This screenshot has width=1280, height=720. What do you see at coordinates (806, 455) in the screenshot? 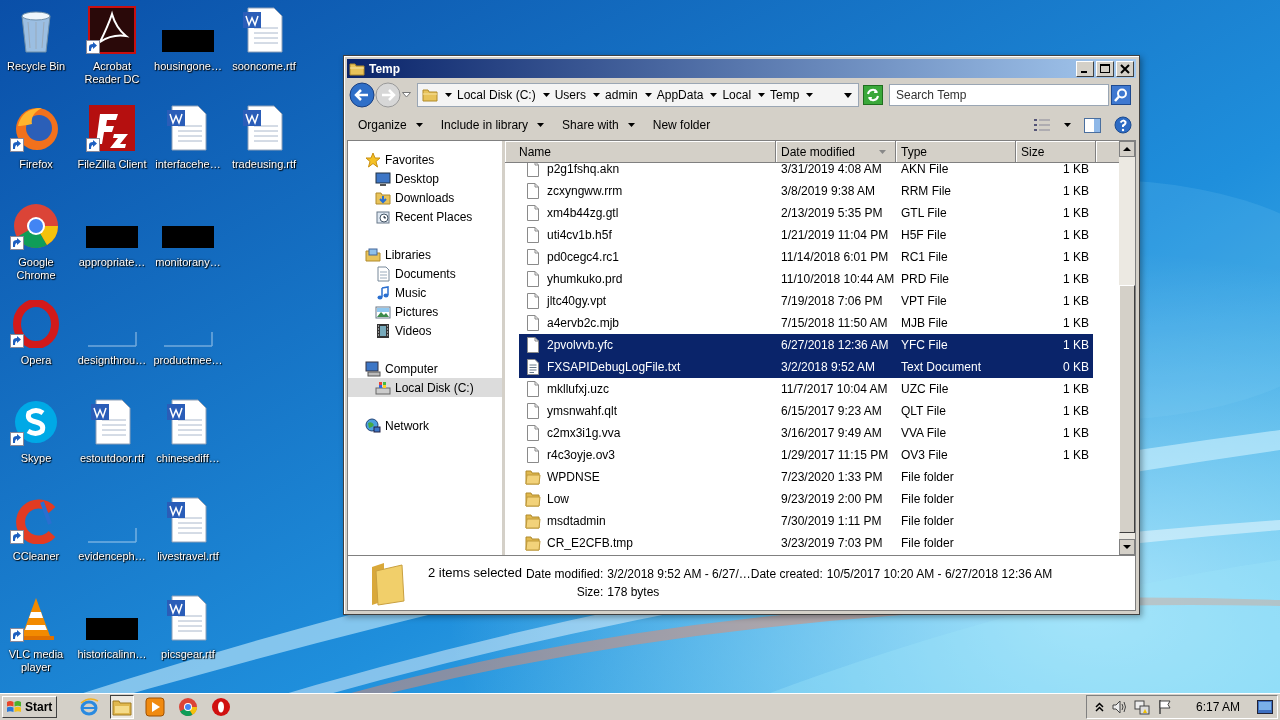
I see `file-row: r4c3oyje.ov3 1/29/2017 11:15 PM OV3 File 1 KB` at bounding box center [806, 455].